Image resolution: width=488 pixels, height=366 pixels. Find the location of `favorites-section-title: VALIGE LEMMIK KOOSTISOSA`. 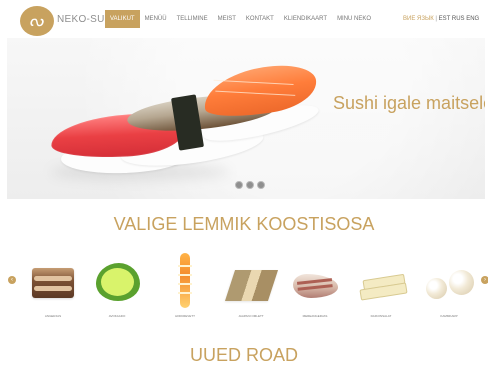

favorites-section-title: VALIGE LEMMIK KOOSTISOSA is located at coordinates (244, 224).